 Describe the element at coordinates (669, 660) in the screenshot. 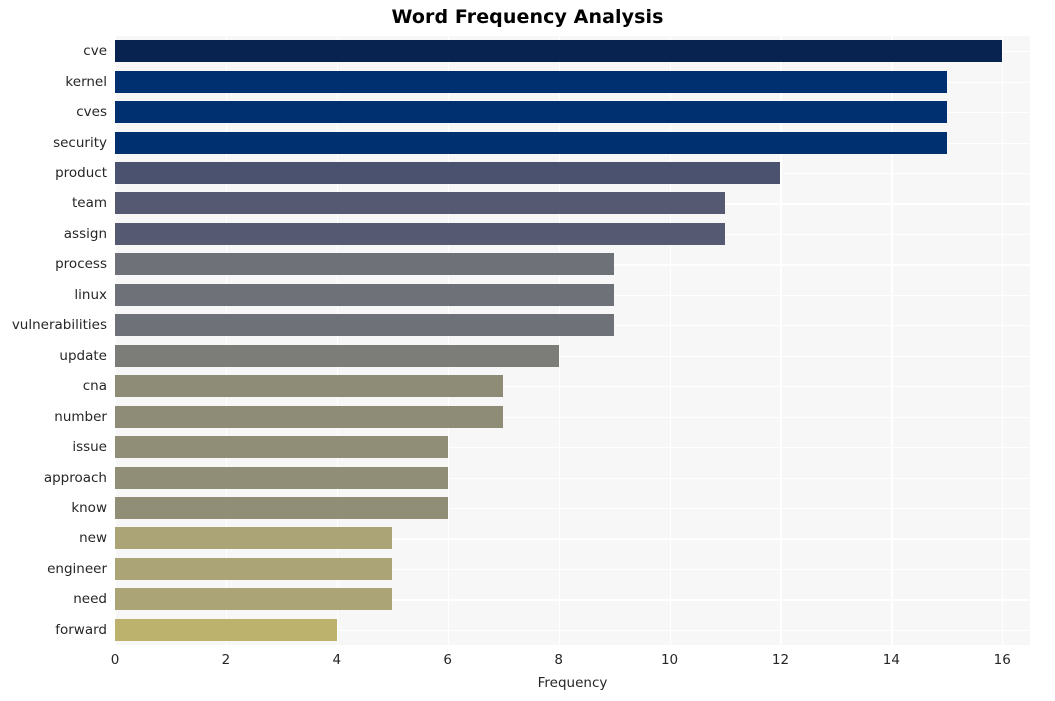

I see `x-axis-tick-label: 10` at that location.